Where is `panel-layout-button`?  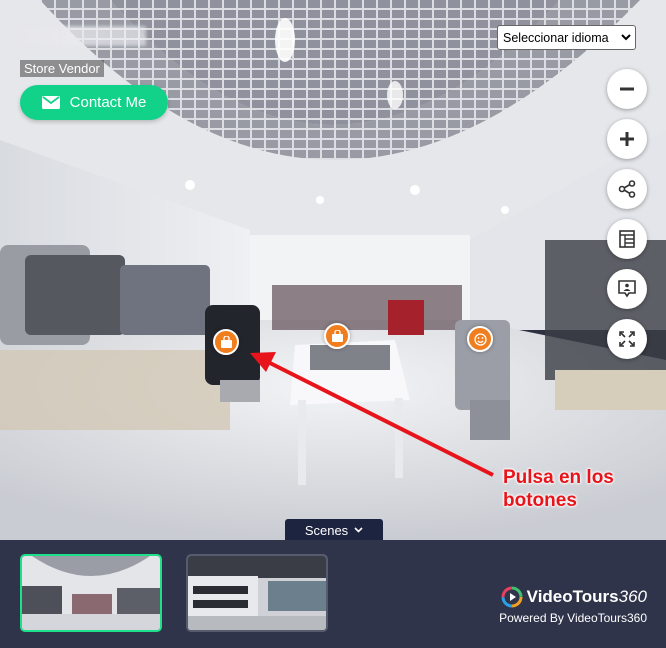 panel-layout-button is located at coordinates (627, 239).